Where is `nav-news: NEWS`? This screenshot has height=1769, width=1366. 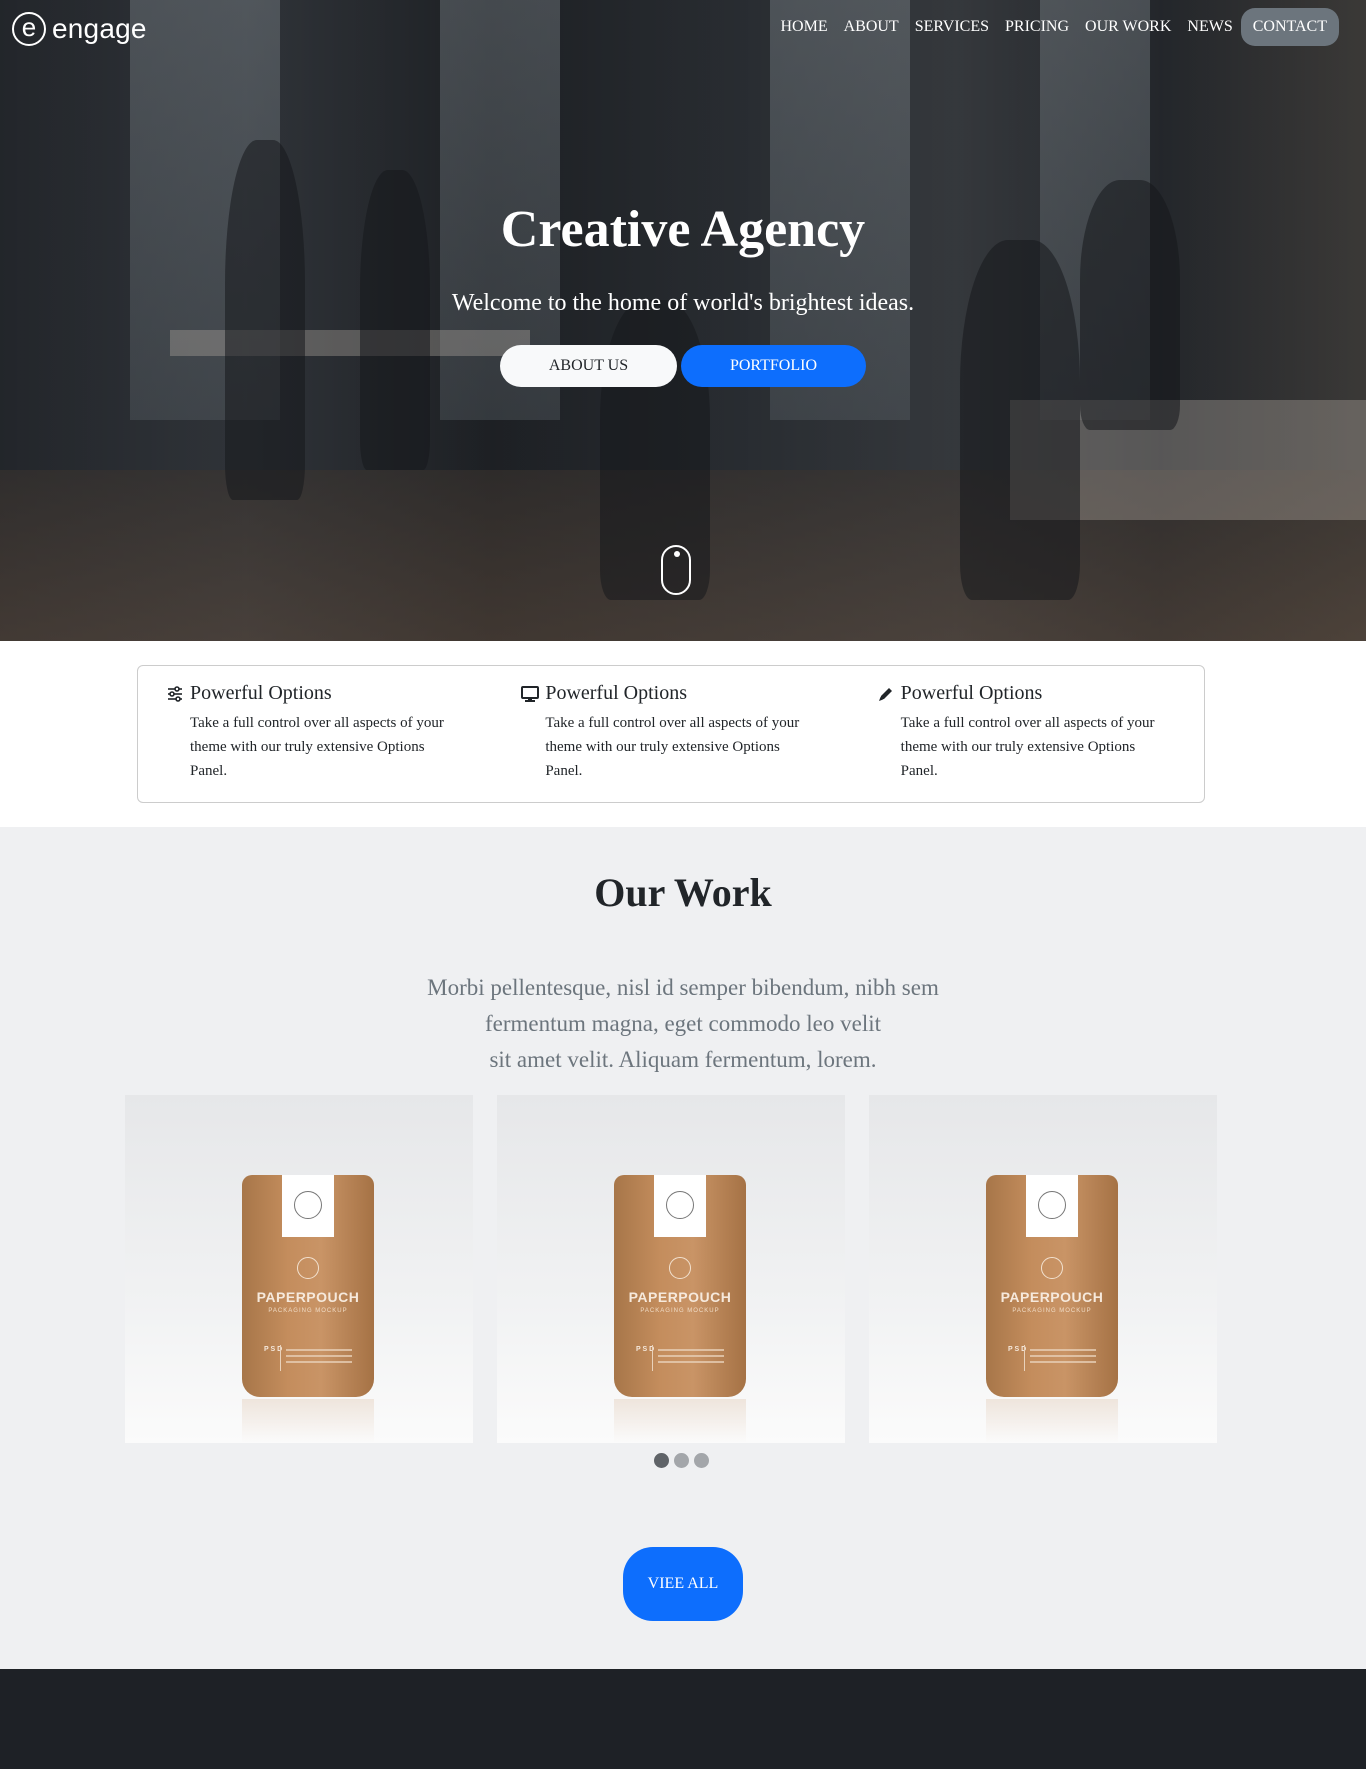
nav-news: NEWS is located at coordinates (1209, 27).